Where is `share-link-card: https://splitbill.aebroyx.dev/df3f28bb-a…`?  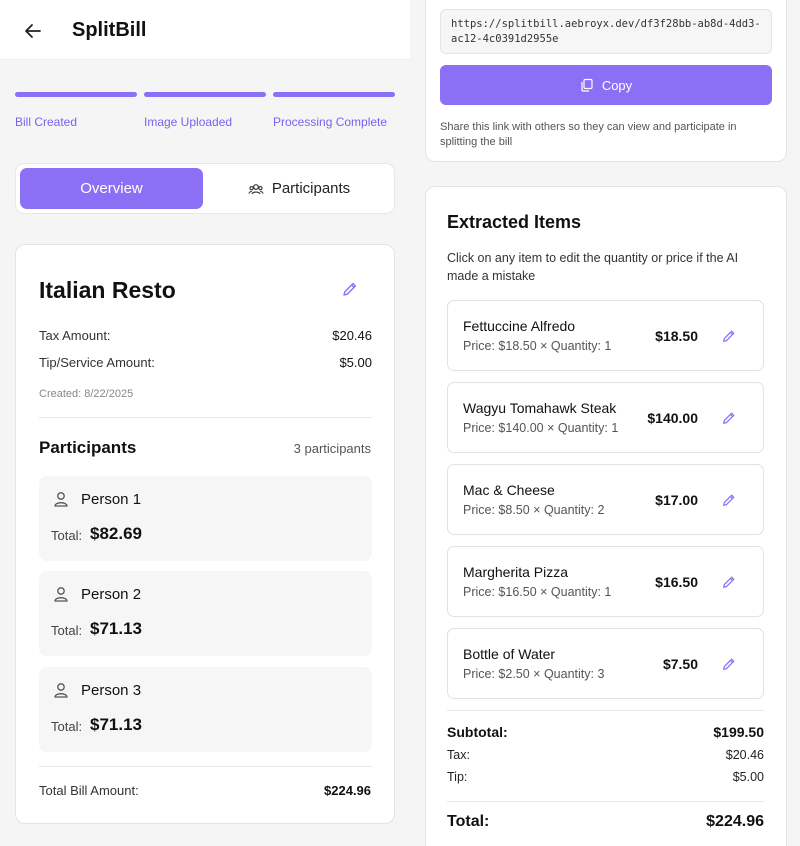 share-link-card: https://splitbill.aebroyx.dev/df3f28bb-a… is located at coordinates (606, 81).